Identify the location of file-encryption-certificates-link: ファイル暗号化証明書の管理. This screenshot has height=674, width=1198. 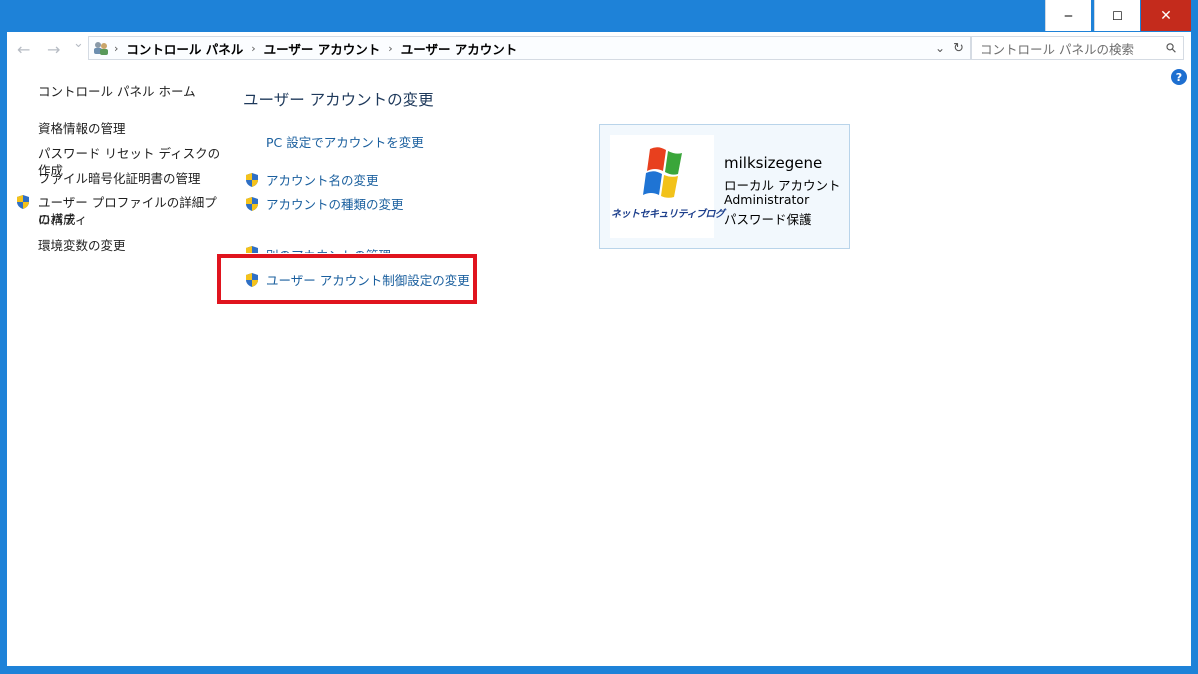
(119, 178).